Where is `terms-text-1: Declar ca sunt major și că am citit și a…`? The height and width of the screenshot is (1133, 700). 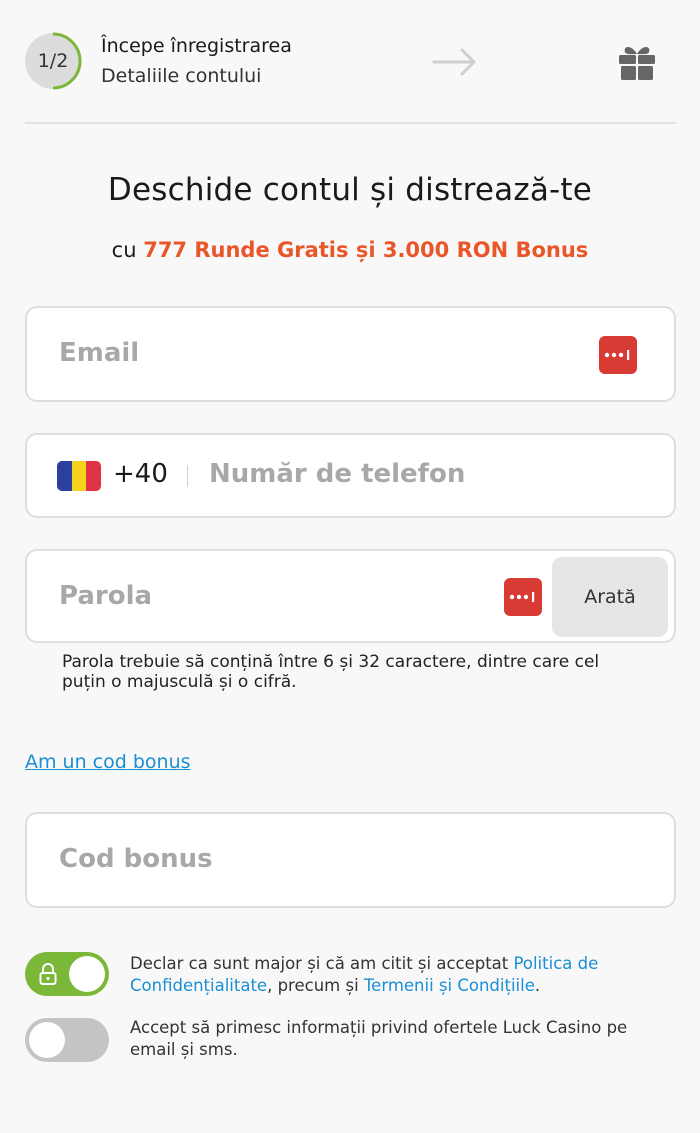
terms-text-1: Declar ca sunt major și că am citit și a… is located at coordinates (322, 963).